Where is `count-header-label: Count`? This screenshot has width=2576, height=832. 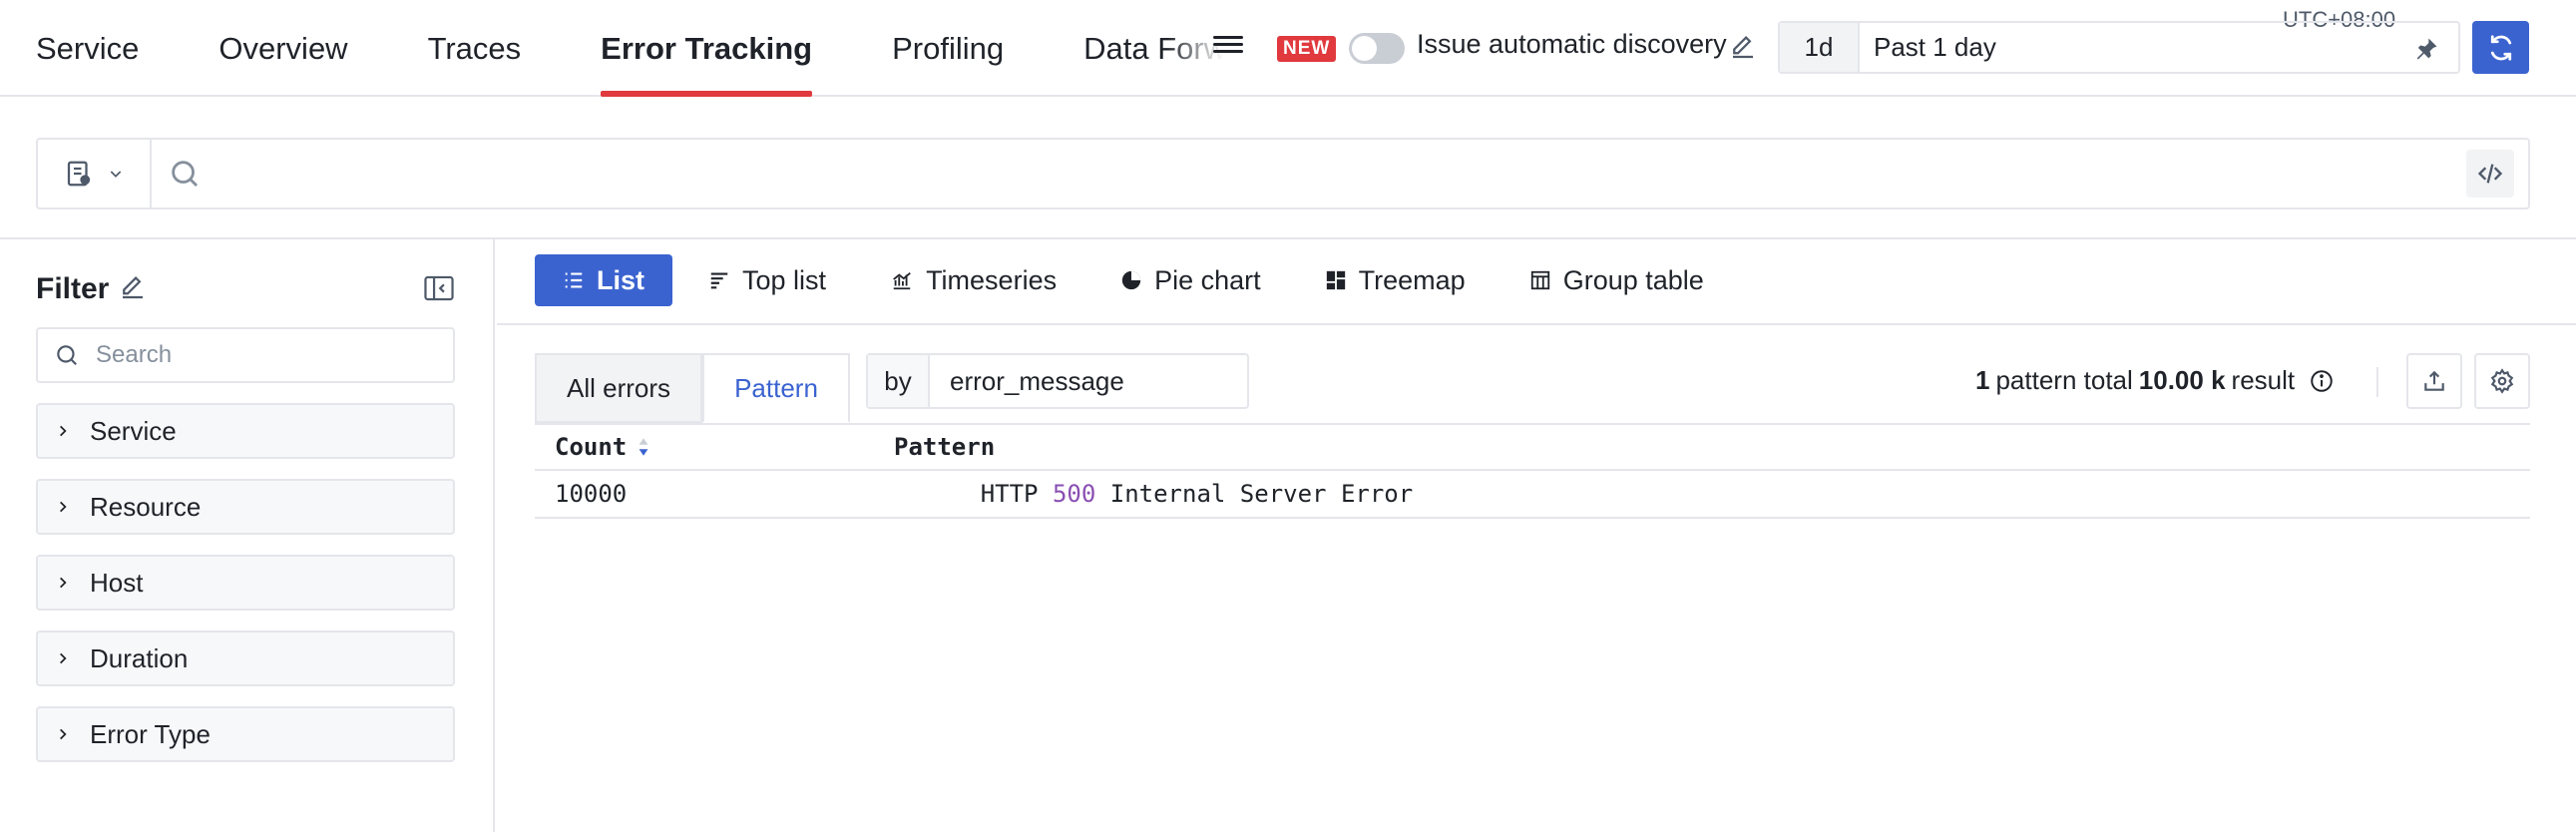 count-header-label: Count is located at coordinates (591, 447).